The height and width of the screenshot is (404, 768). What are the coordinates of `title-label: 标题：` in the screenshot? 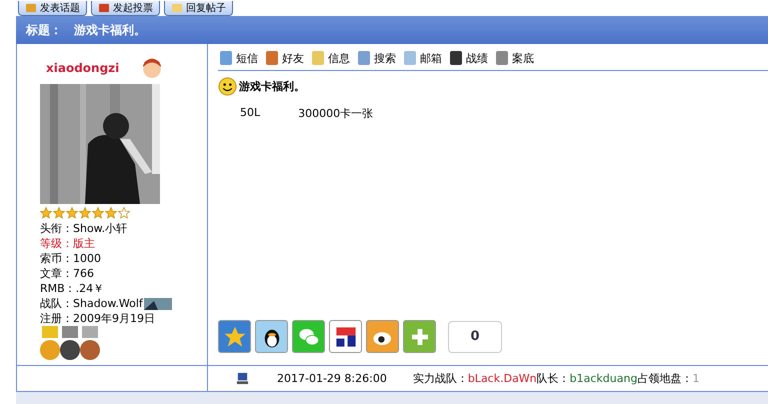 It's located at (44, 30).